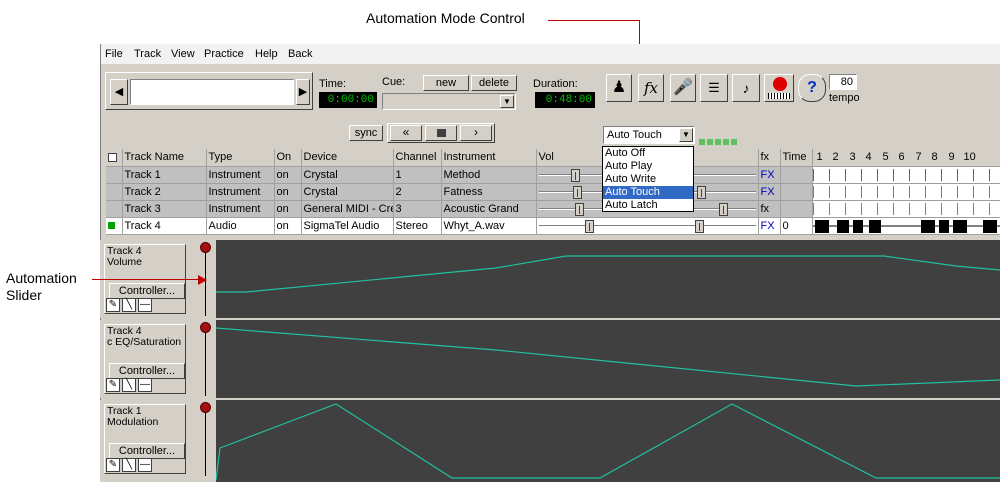 The height and width of the screenshot is (485, 1000). Describe the element at coordinates (619, 88) in the screenshot. I see `metronome-icon: ♟` at that location.